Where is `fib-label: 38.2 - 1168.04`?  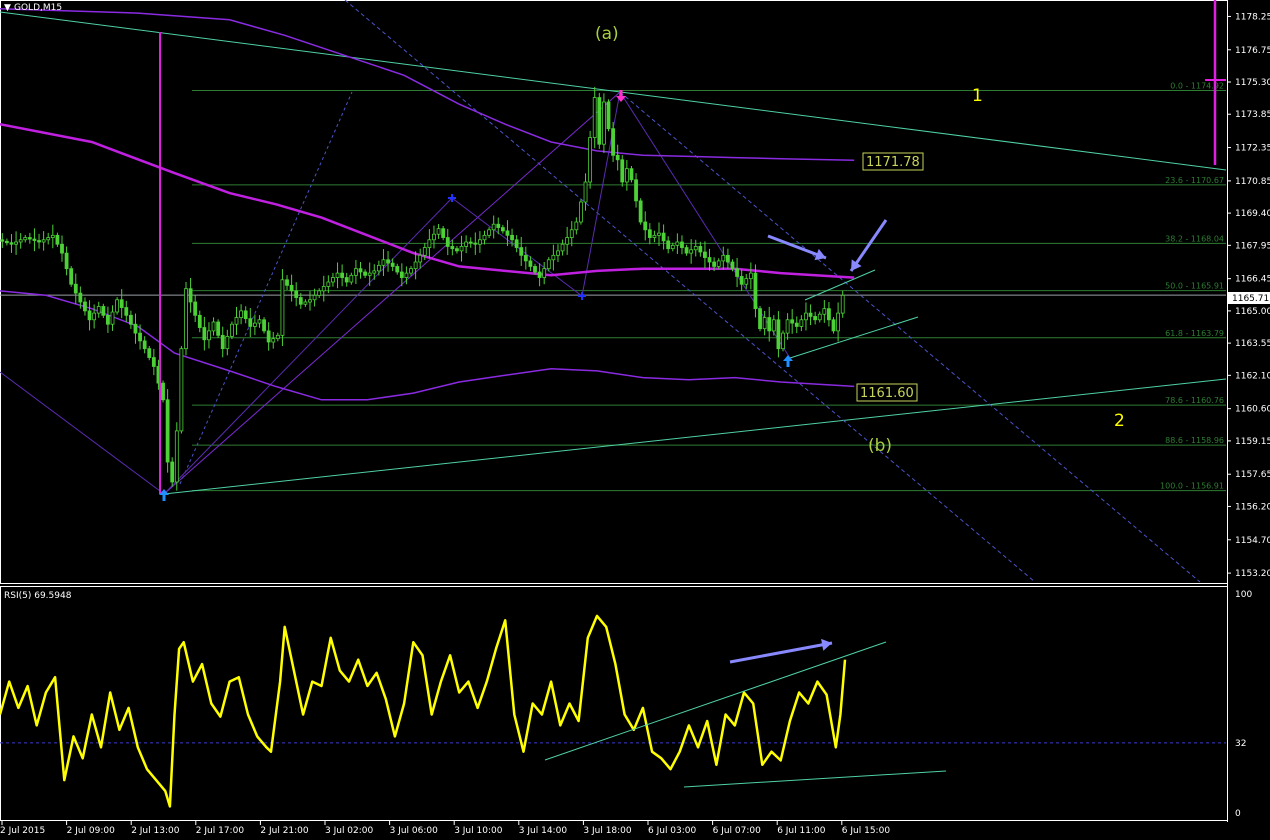
fib-label: 38.2 - 1168.04 is located at coordinates (1194, 238).